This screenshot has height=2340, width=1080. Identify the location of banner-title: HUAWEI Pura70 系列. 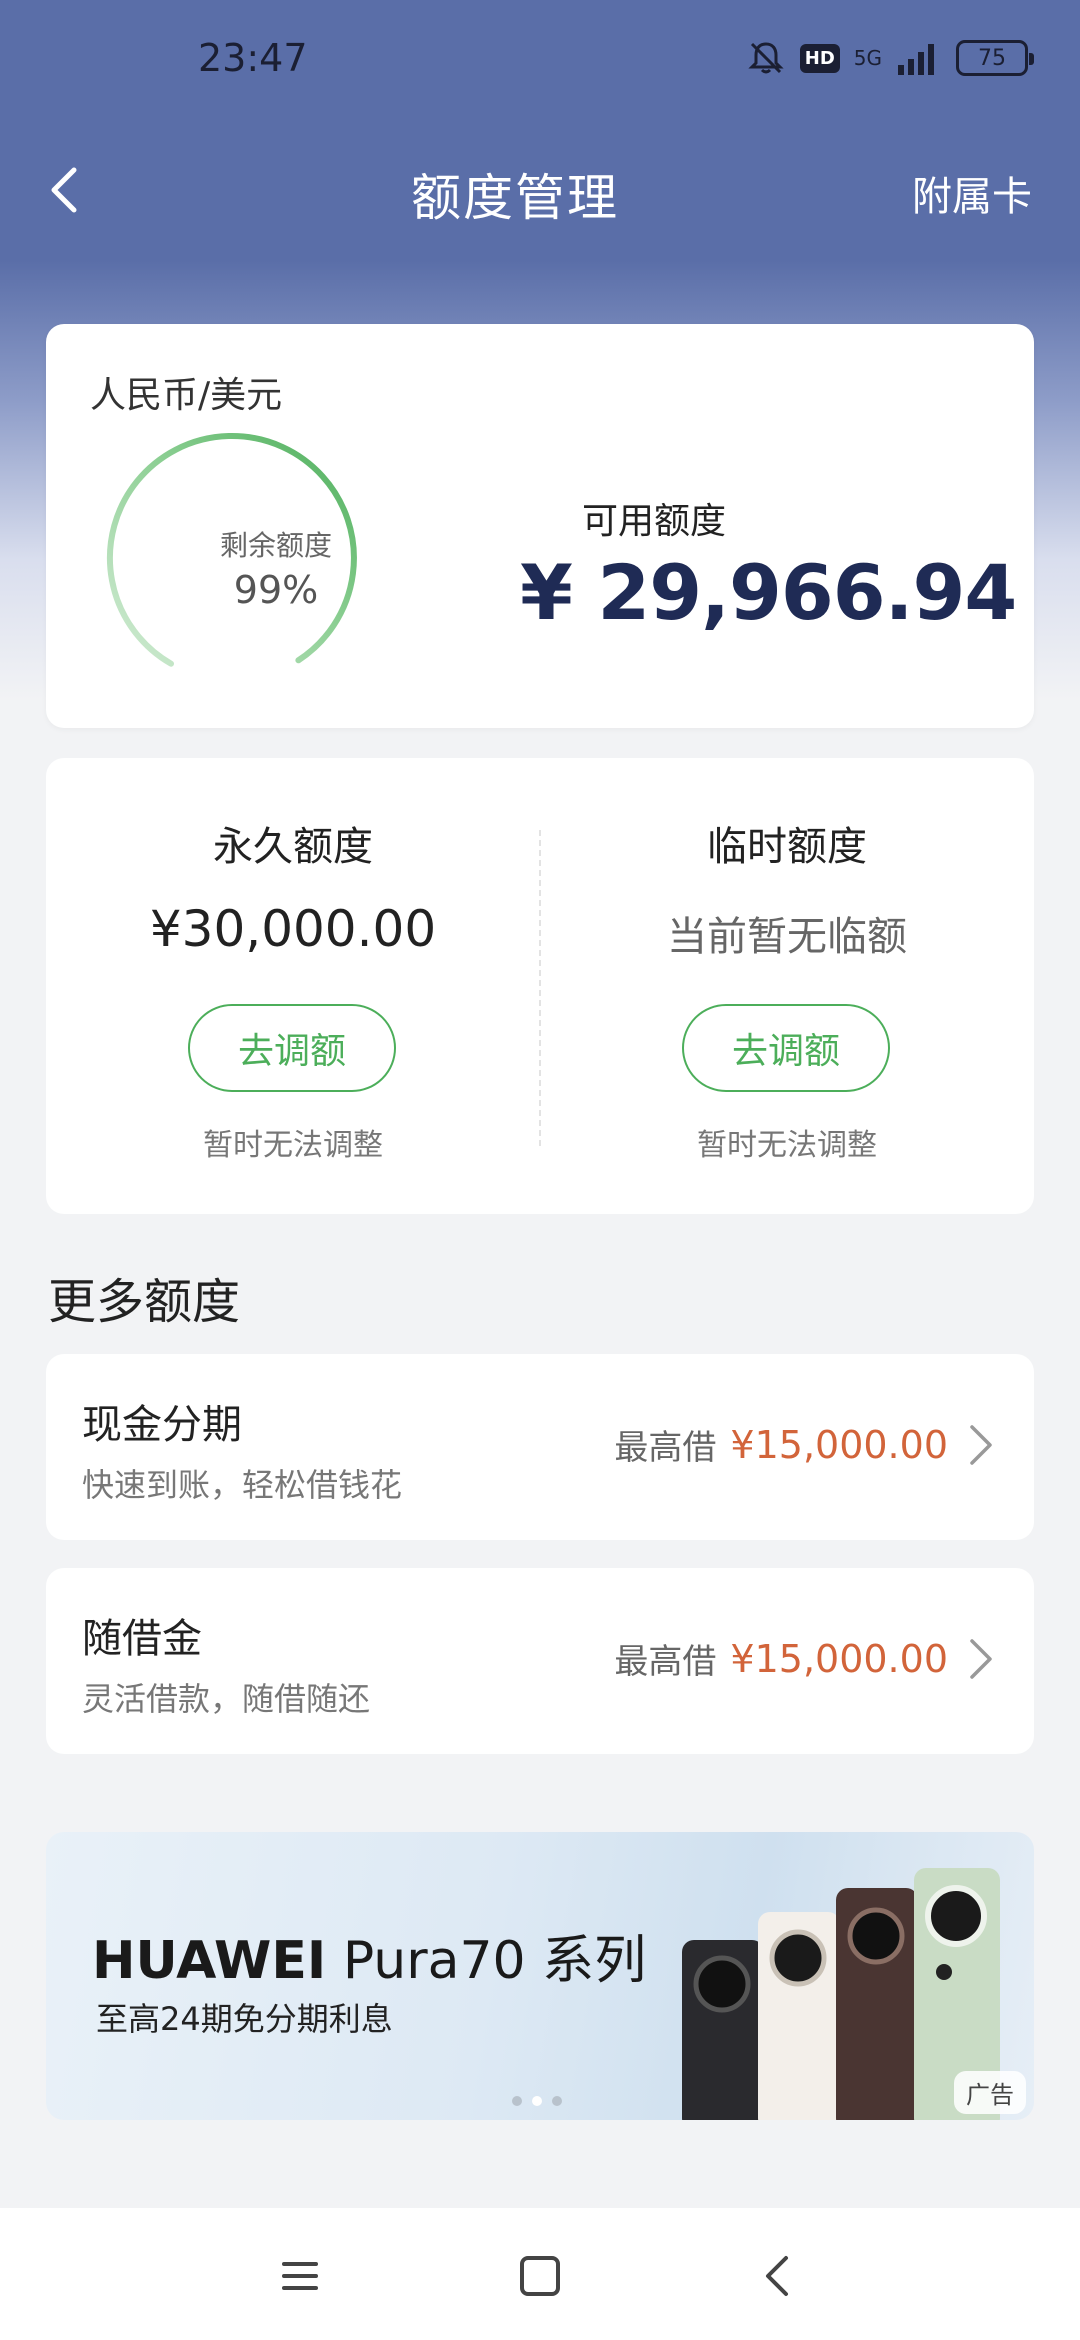
(369, 1955).